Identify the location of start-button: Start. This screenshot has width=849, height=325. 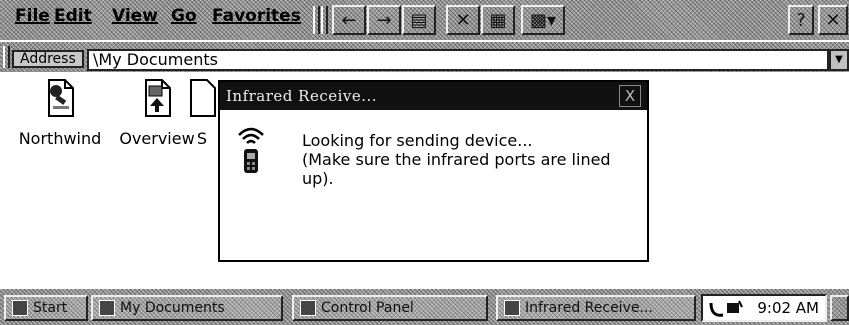
(46, 308).